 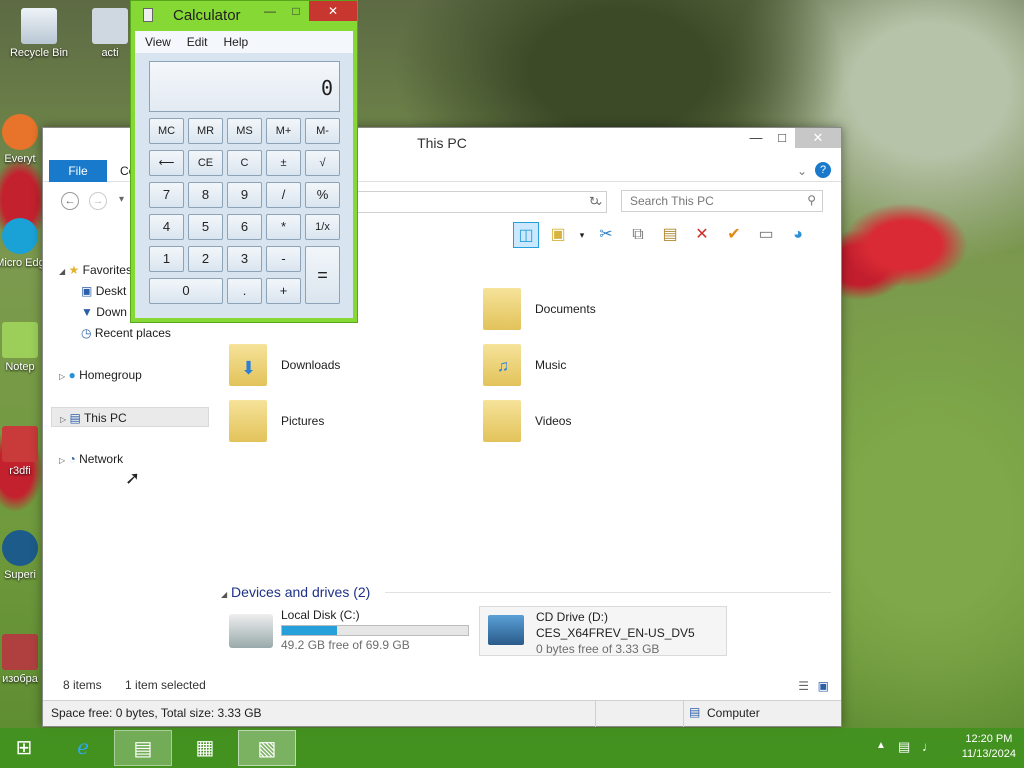 I want to click on calc-key-ms: MS, so click(x=244, y=131).